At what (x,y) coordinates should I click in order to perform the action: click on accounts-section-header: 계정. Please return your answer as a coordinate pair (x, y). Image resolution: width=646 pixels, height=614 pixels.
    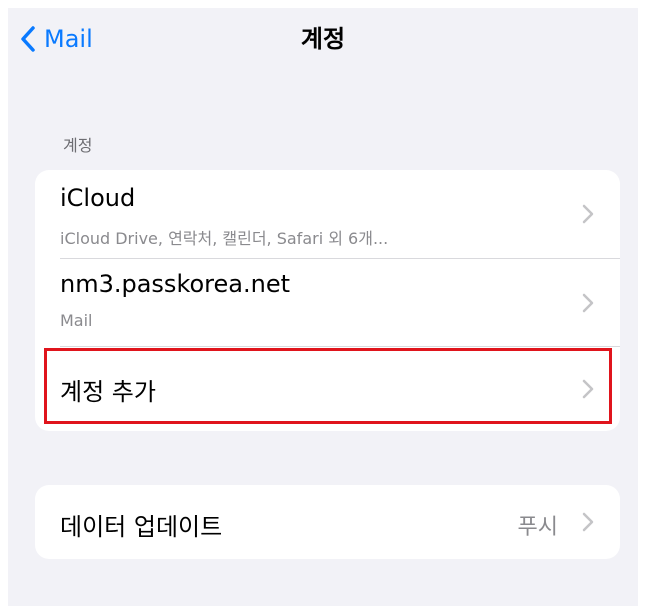
    Looking at the image, I should click on (78, 145).